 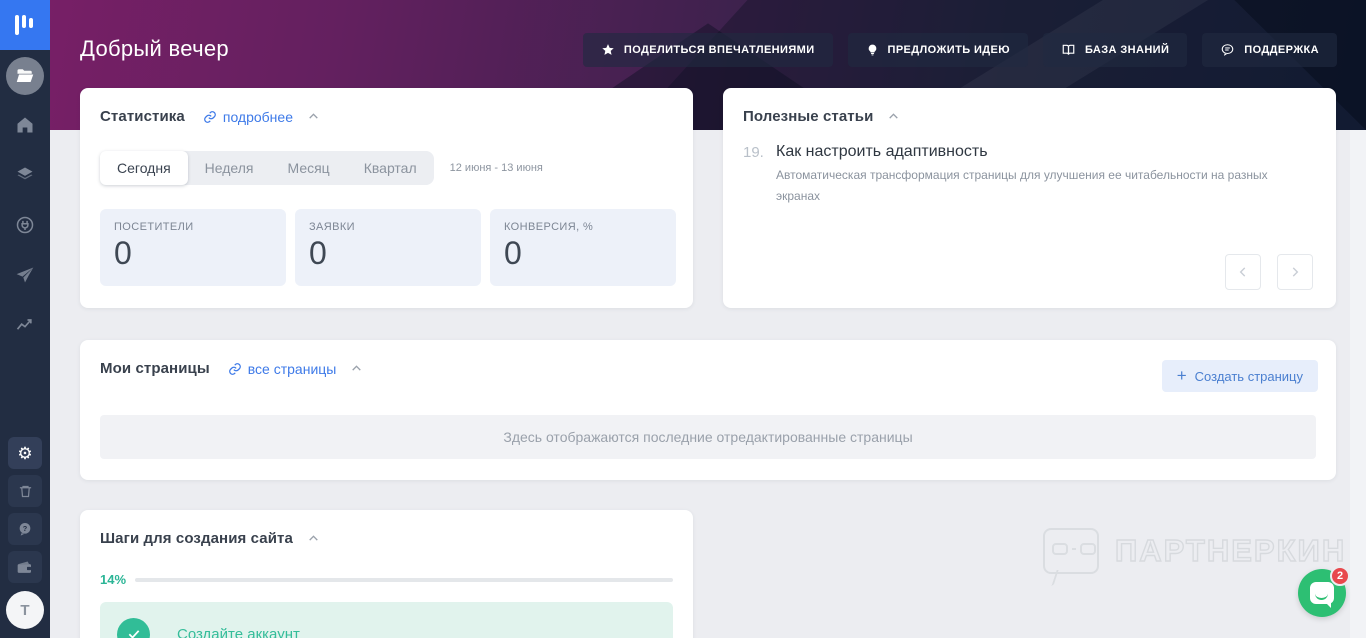 I want to click on knowledge-base-label: БАЗА ЗНАНИЙ, so click(x=1127, y=50).